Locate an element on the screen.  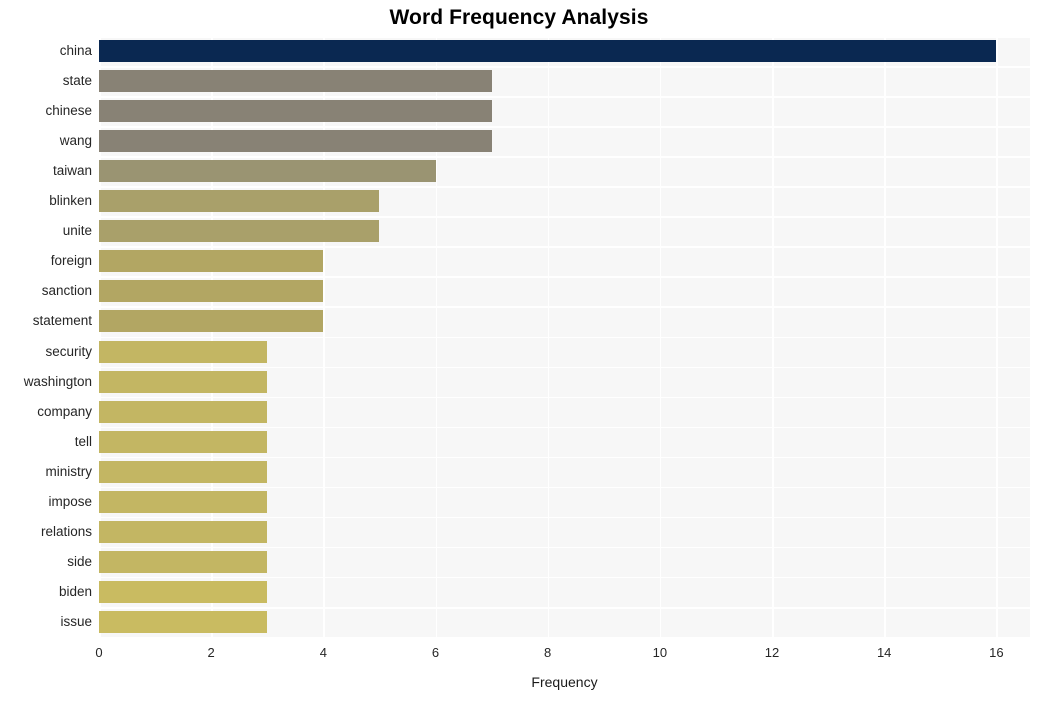
y-axis-tick-label: unite is located at coordinates (77, 231).